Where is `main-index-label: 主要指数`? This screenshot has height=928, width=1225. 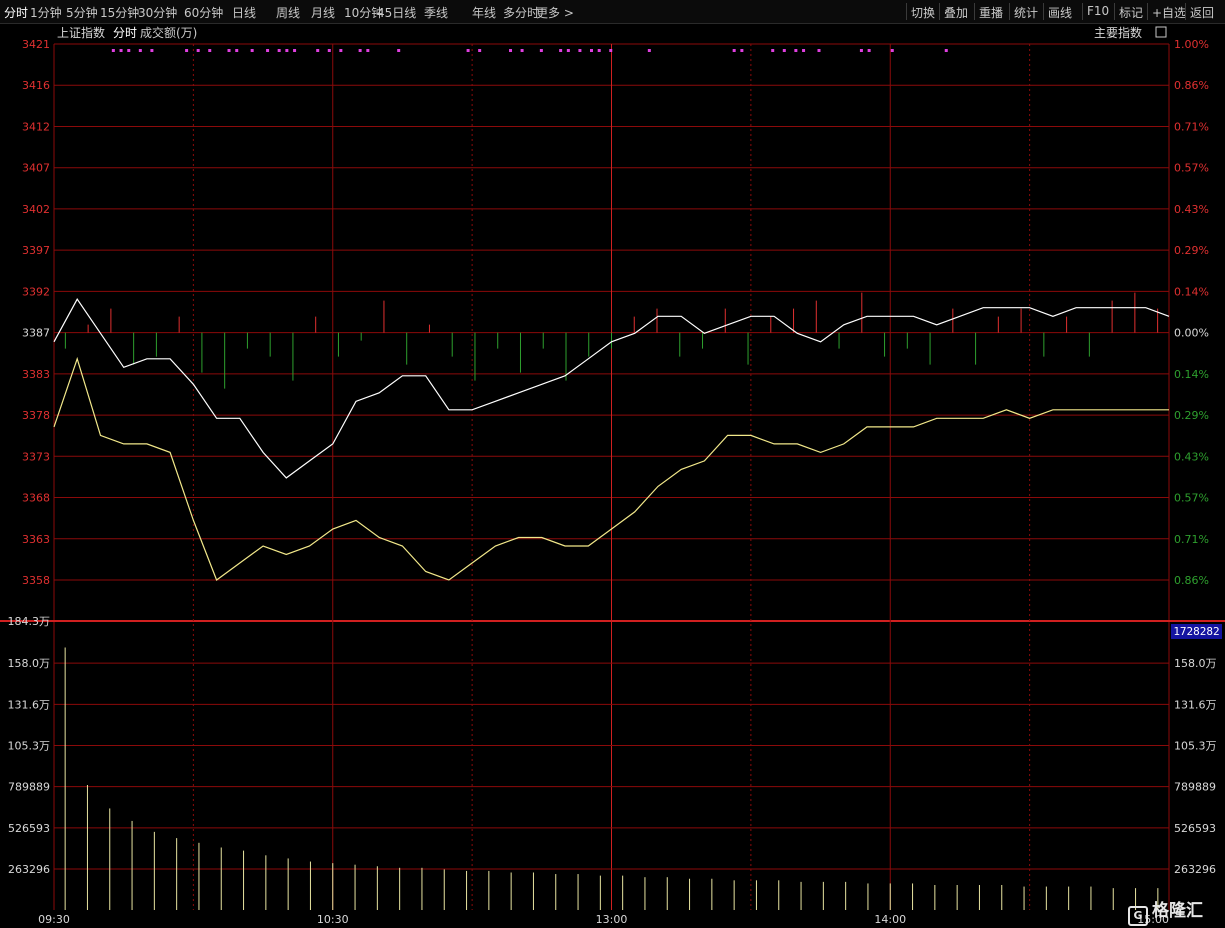 main-index-label: 主要指数 is located at coordinates (1118, 32).